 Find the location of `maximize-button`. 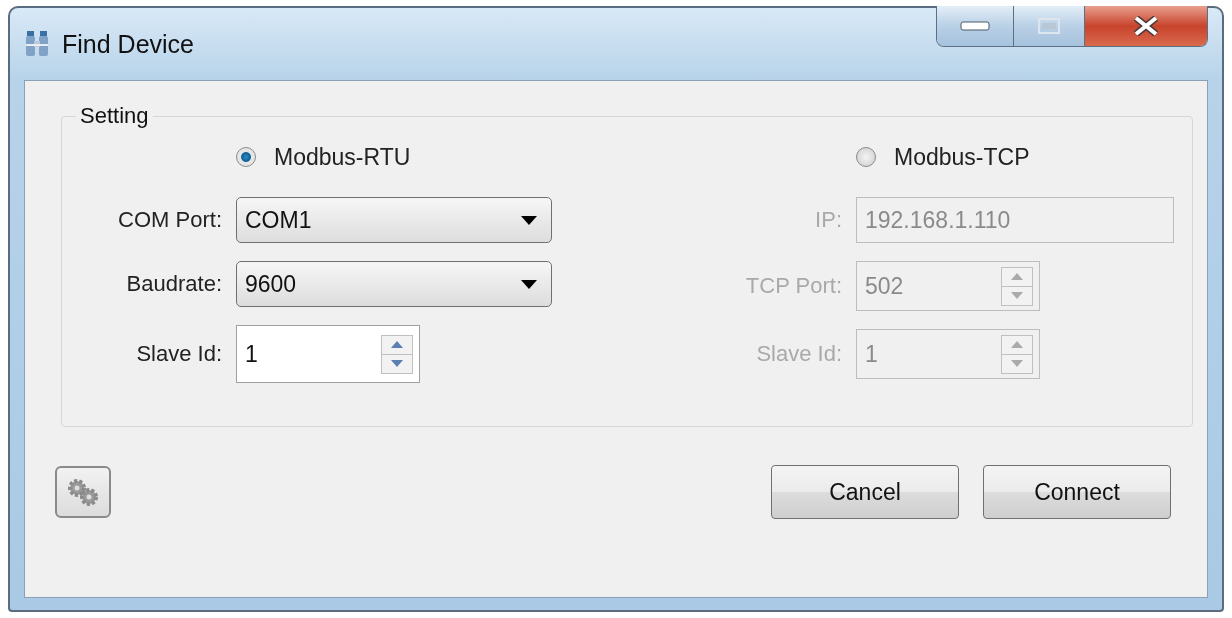

maximize-button is located at coordinates (1048, 26).